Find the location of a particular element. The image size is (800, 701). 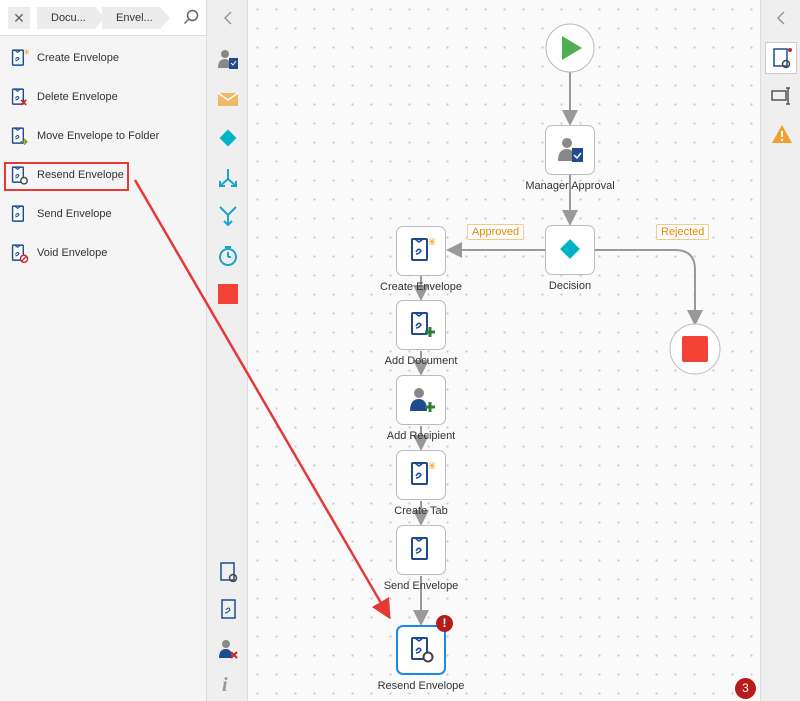

branch-label-rejected: Rejected is located at coordinates (683, 232).